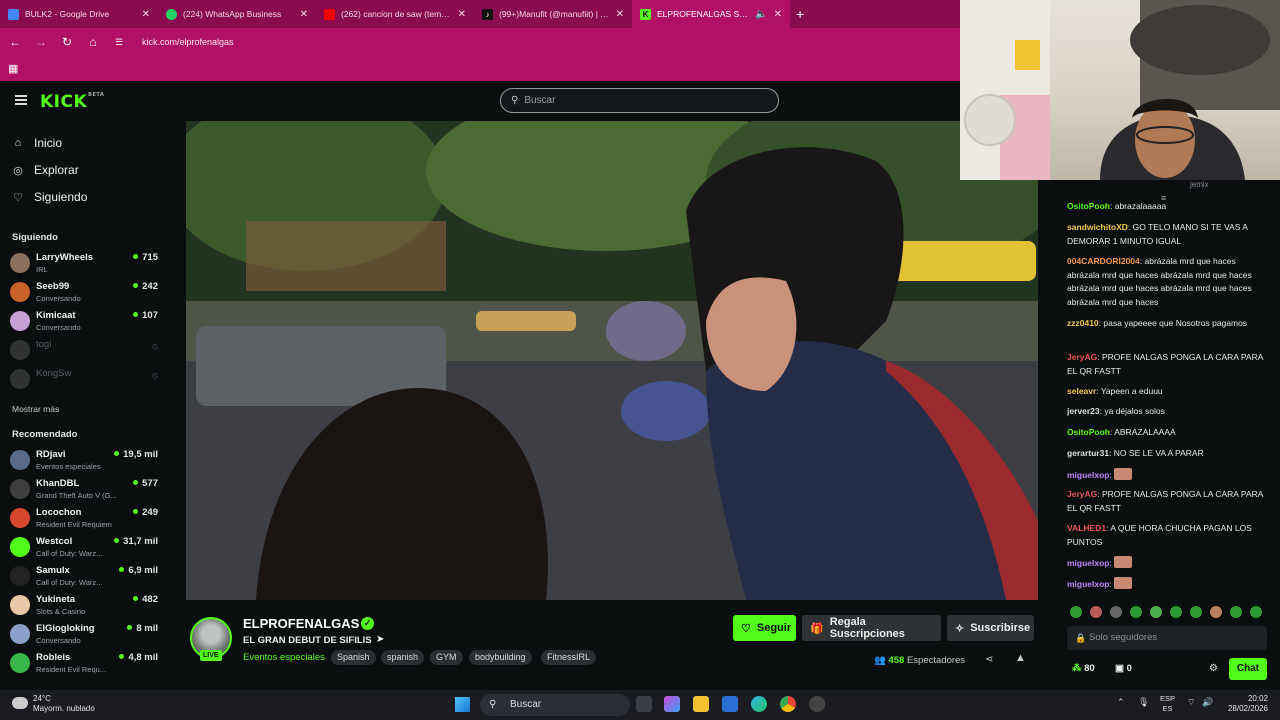 This screenshot has width=1280, height=720. What do you see at coordinates (1083, 668) in the screenshot?
I see `points-counter: ⁂ 80` at bounding box center [1083, 668].